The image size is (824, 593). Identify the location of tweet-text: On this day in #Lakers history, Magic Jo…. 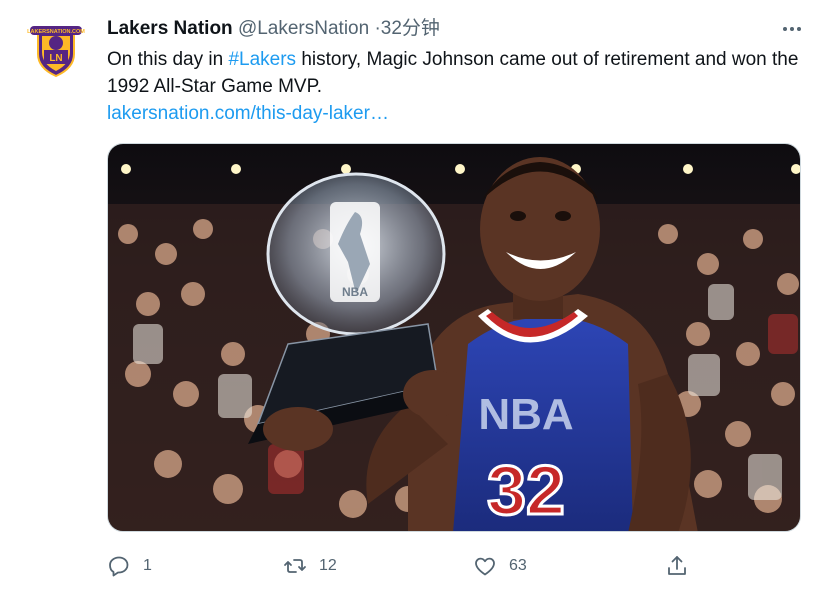
(457, 73).